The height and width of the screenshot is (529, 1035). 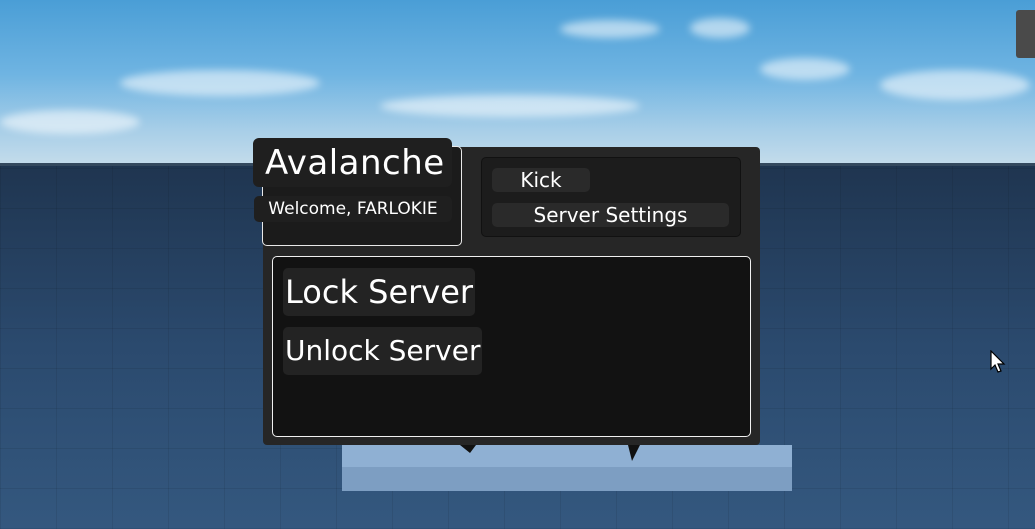 I want to click on welcome-label: Welcome, FARLOKIE, so click(x=353, y=209).